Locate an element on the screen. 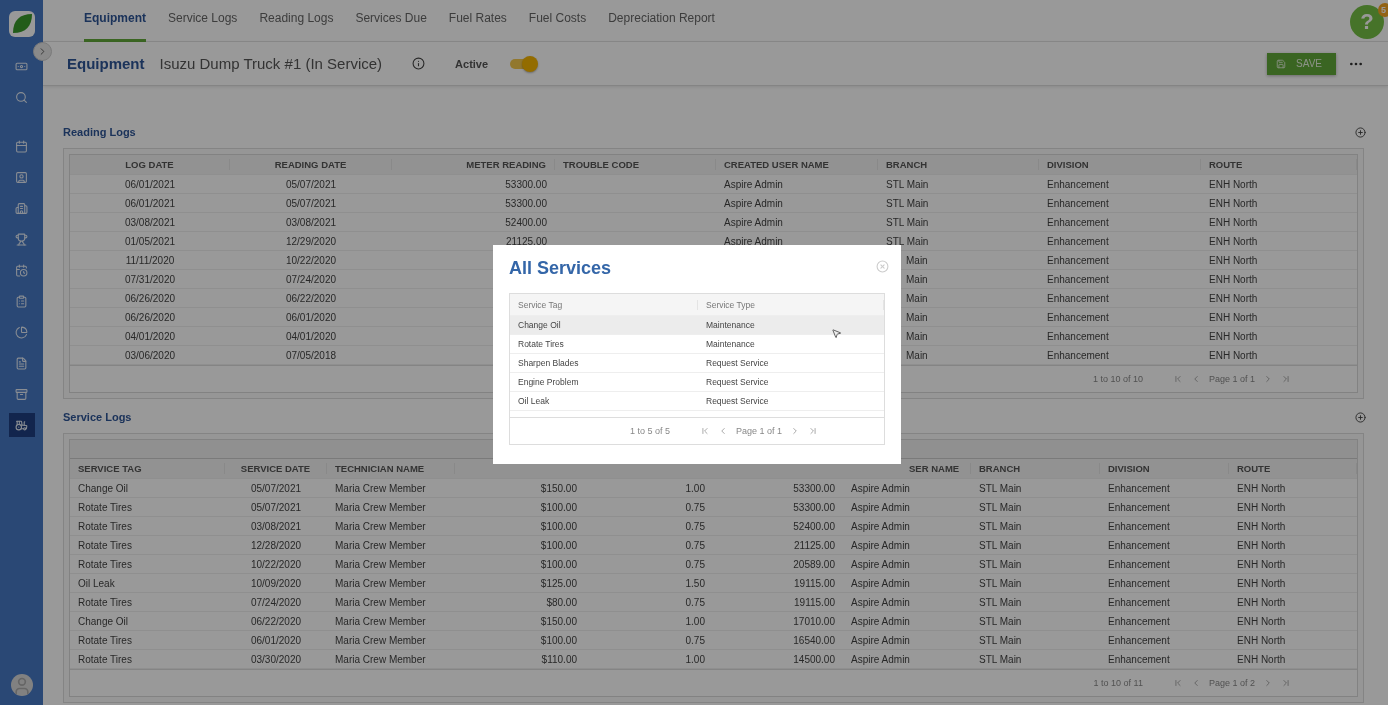  table-cell-text: 17010.00 is located at coordinates (814, 621).